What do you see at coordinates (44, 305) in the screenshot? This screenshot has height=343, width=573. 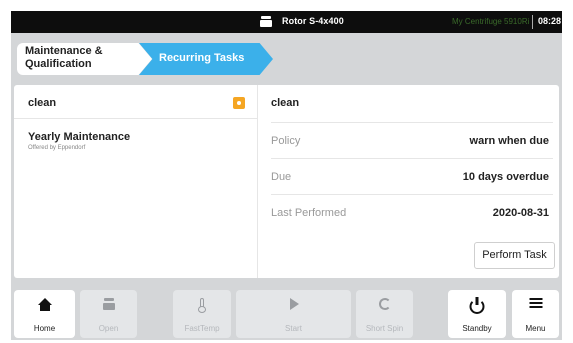 I see `home-icon` at bounding box center [44, 305].